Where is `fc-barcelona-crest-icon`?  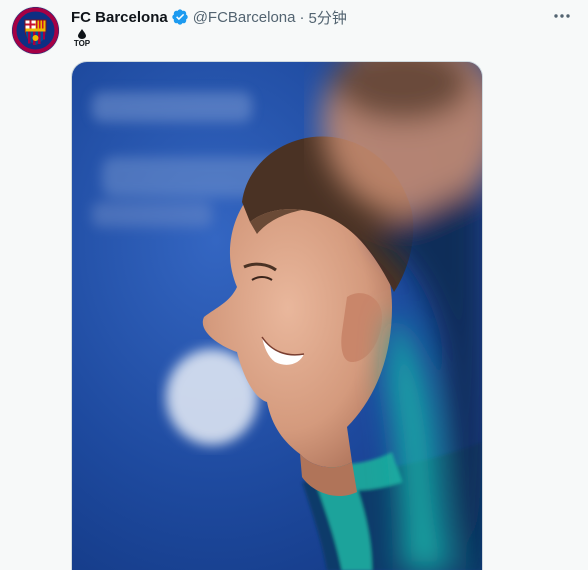
fc-barcelona-crest-icon is located at coordinates (35, 30).